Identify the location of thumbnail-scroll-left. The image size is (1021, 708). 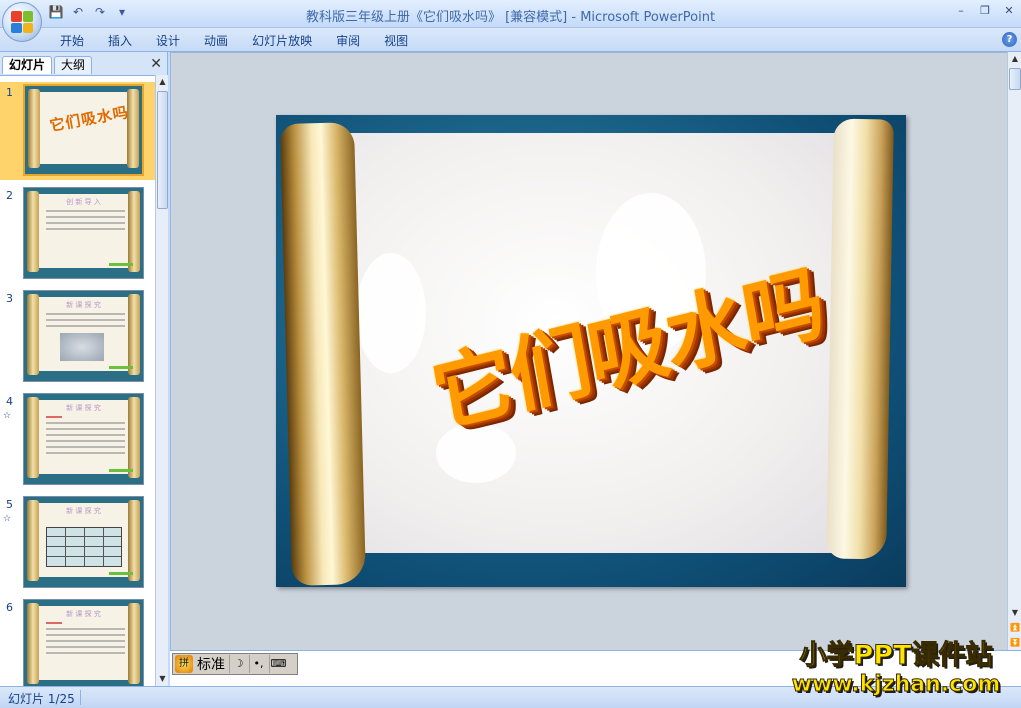
(34, 128).